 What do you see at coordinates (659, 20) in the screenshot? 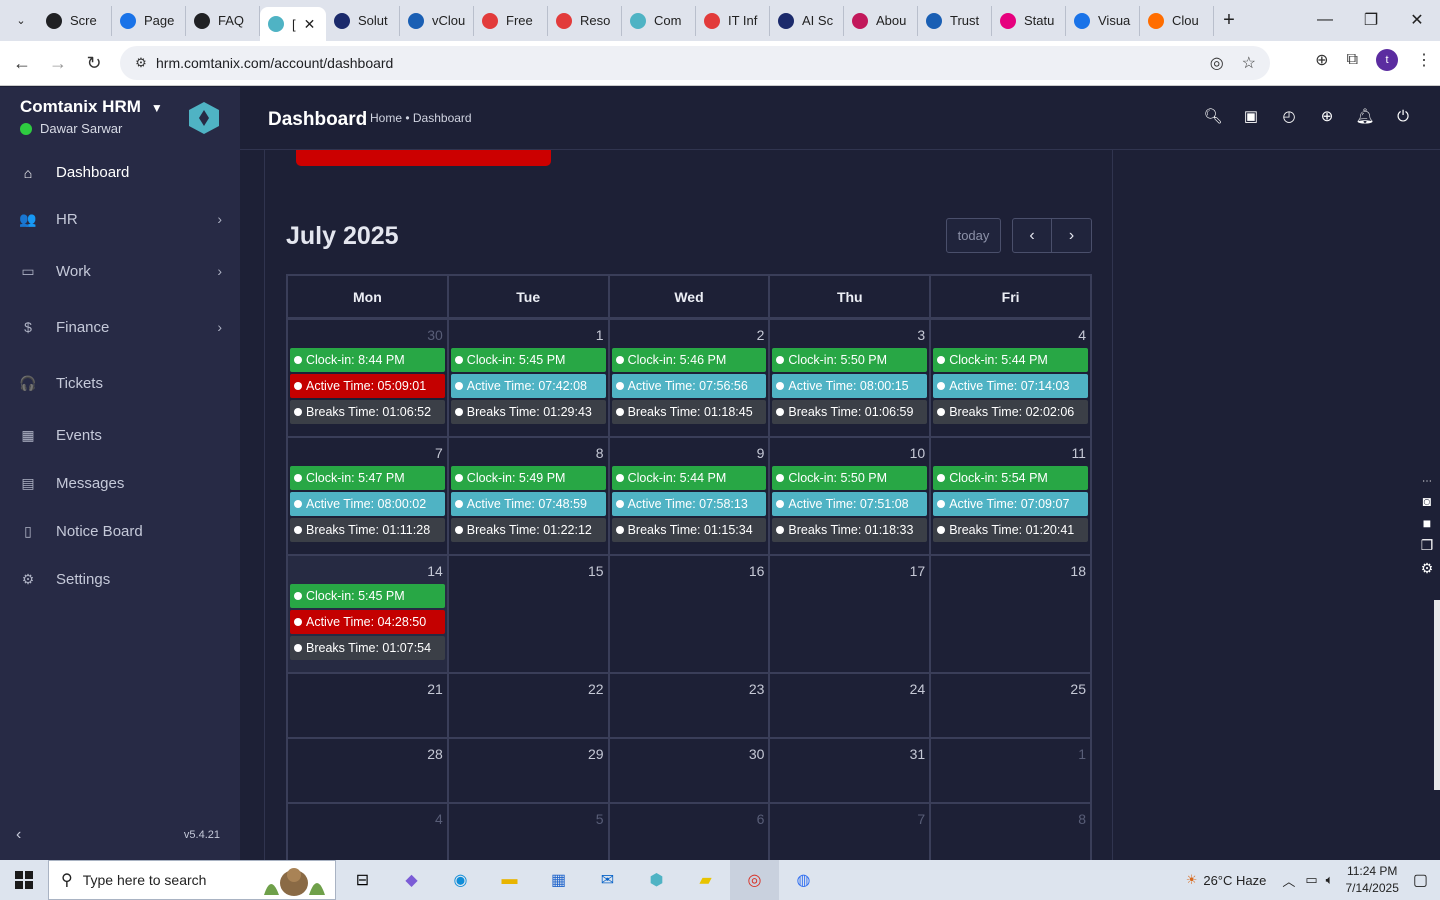
I see `browser-tab: Com` at bounding box center [659, 20].